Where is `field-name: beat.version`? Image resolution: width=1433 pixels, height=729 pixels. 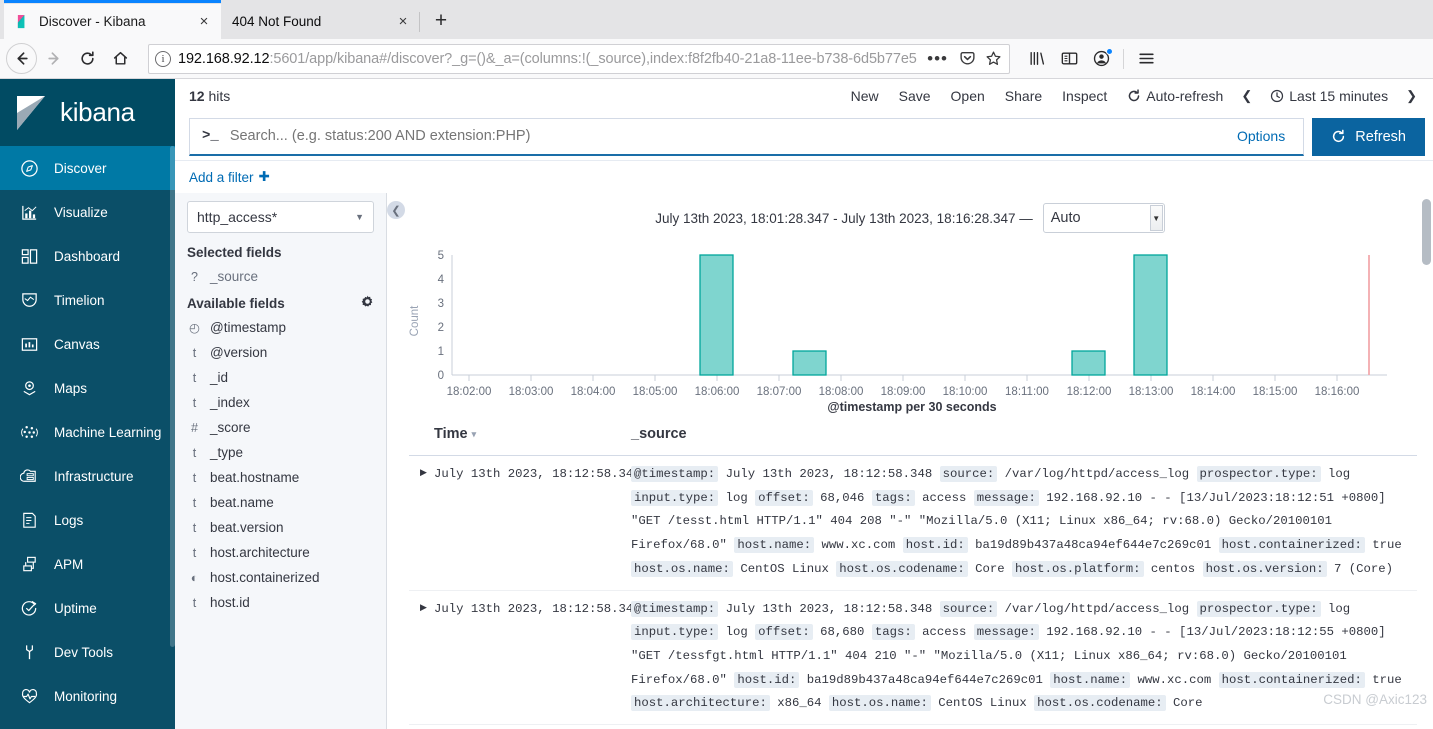
field-name: beat.version is located at coordinates (247, 527).